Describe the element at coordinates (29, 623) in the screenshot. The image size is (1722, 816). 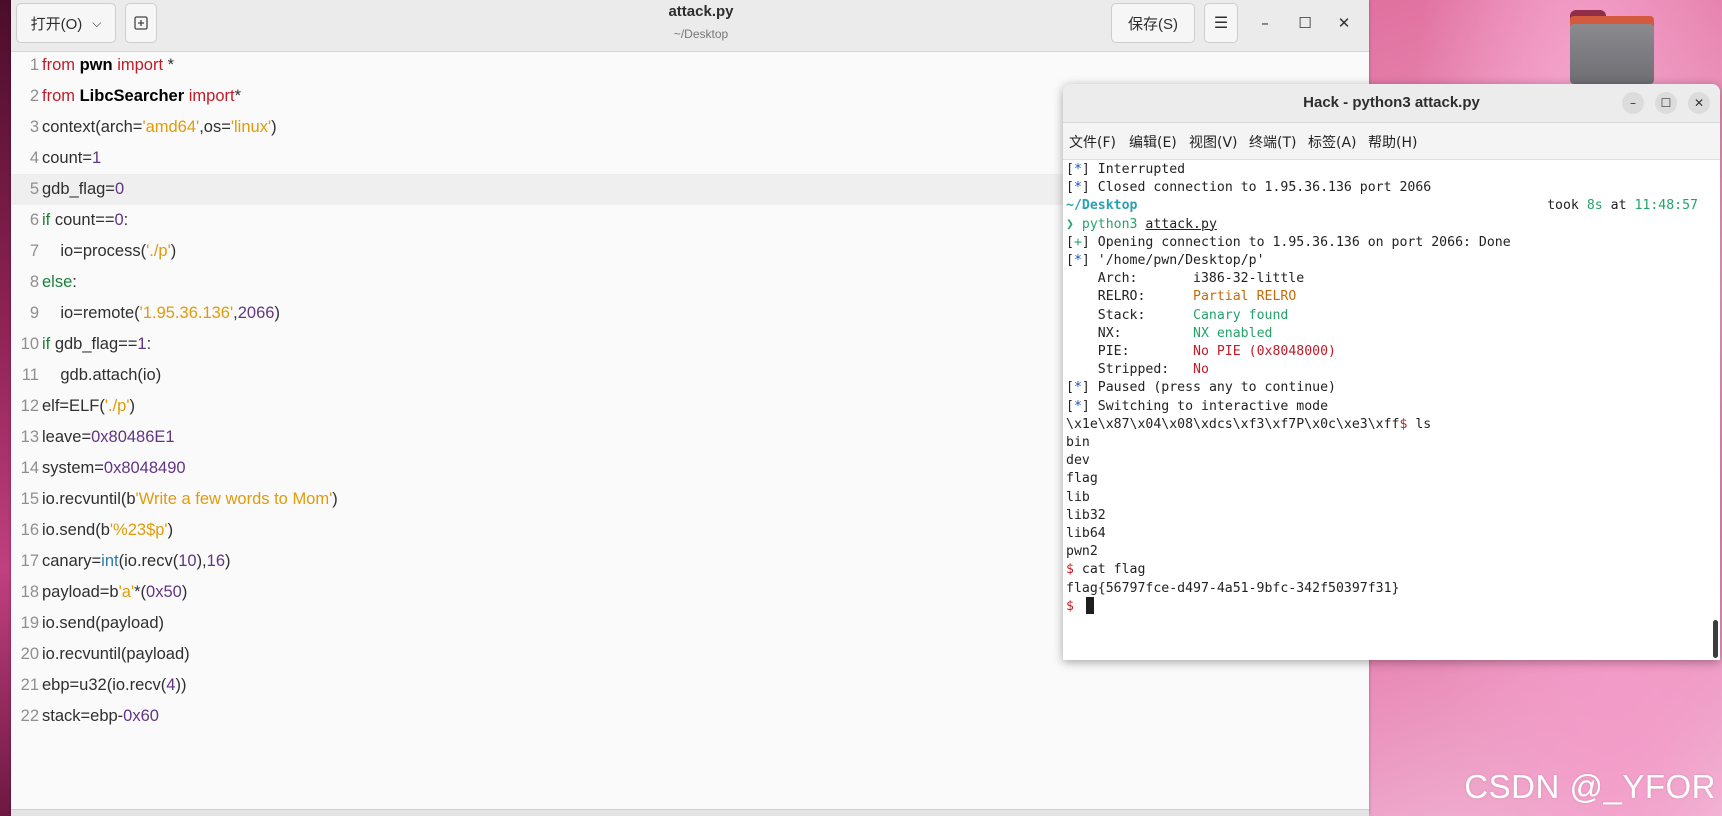
I see `line-number: 19` at that location.